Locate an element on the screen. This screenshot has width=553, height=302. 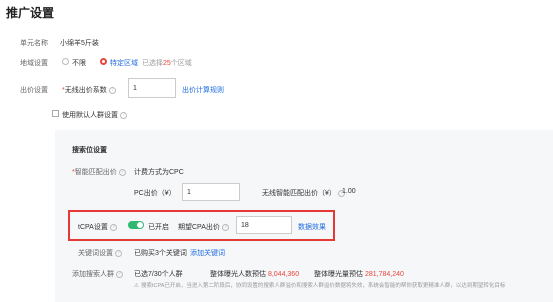
pc-bid-label: PC出价（¥） is located at coordinates (155, 193).